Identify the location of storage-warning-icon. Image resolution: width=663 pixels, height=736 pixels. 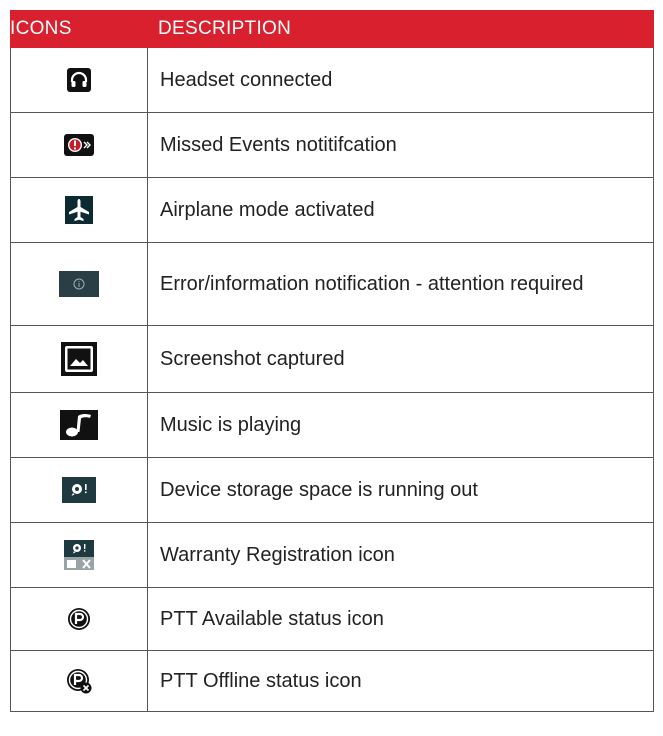
(79, 490).